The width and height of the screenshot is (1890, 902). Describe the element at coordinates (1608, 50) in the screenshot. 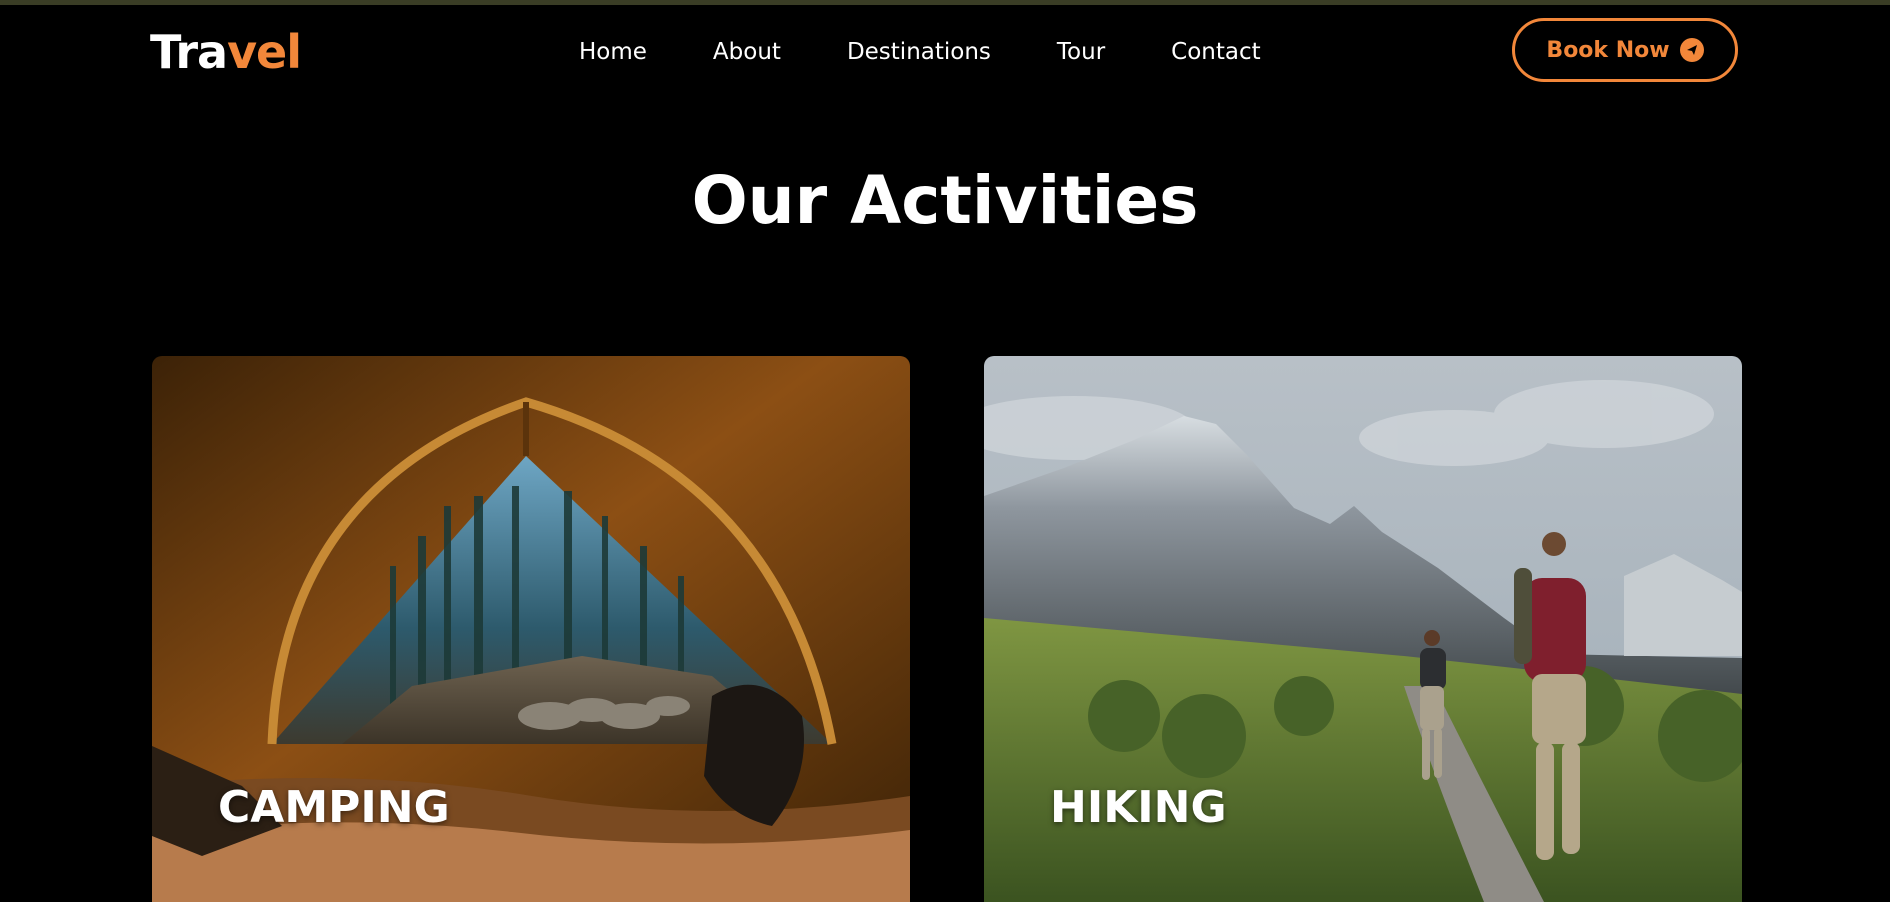

I see `book-now-label: Book Now` at that location.